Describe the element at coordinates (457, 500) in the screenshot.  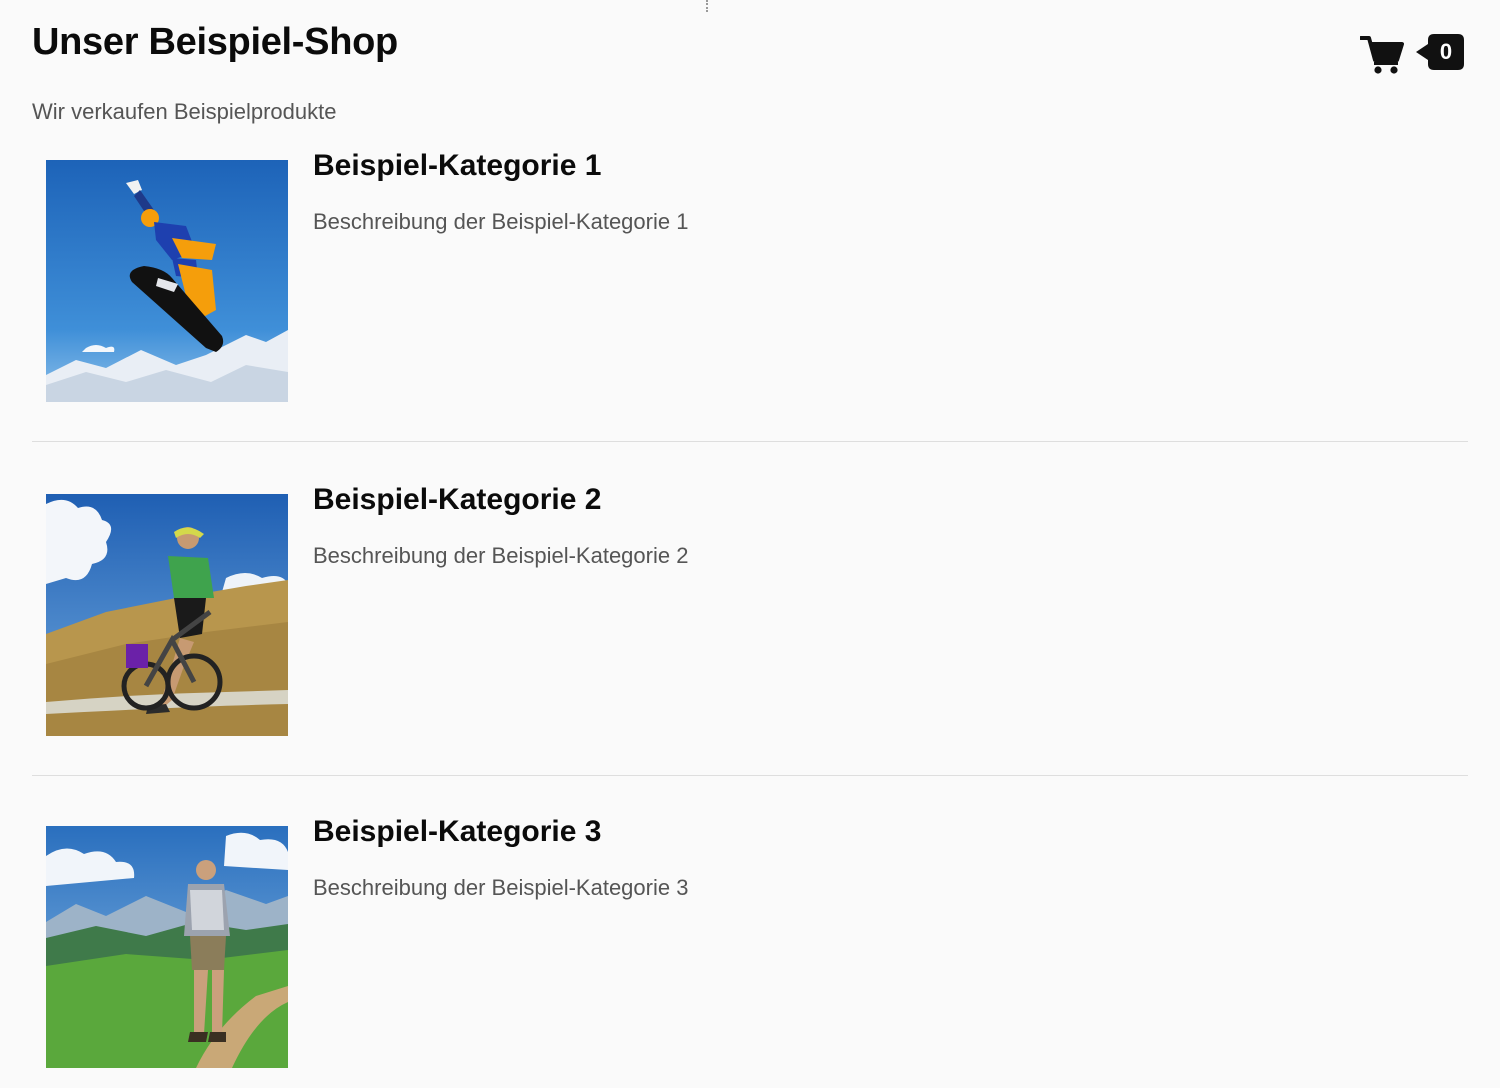
I see `category-title-link: Beispiel-Kategorie 2` at that location.